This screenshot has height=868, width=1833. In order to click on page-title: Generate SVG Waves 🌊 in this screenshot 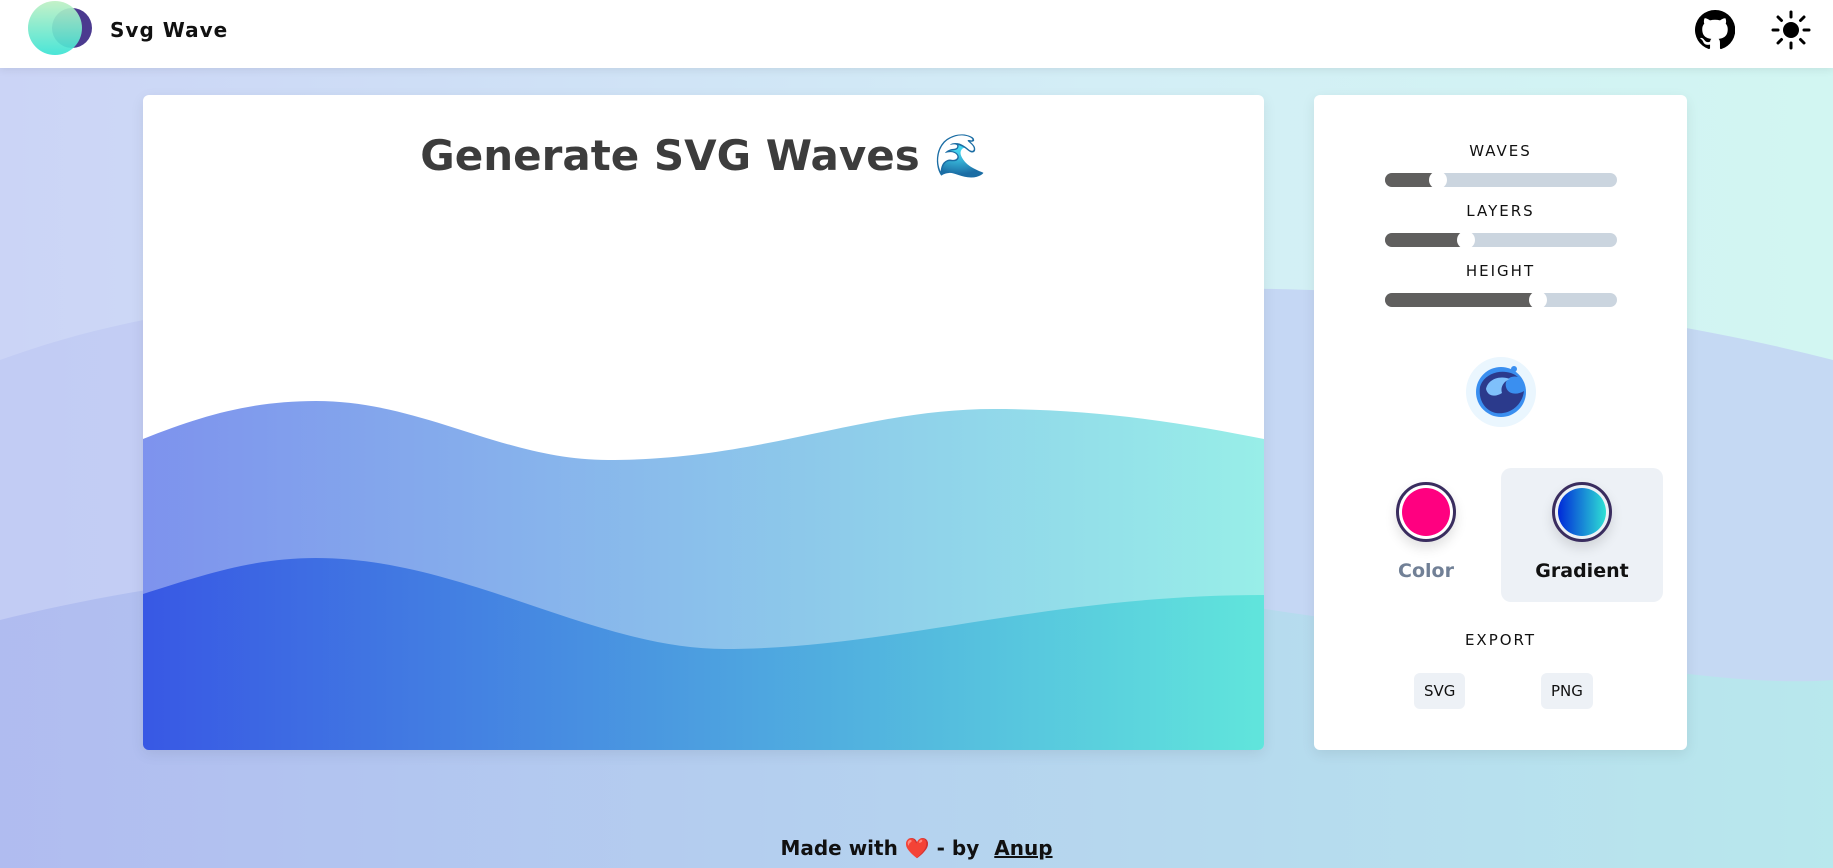, I will do `click(703, 155)`.